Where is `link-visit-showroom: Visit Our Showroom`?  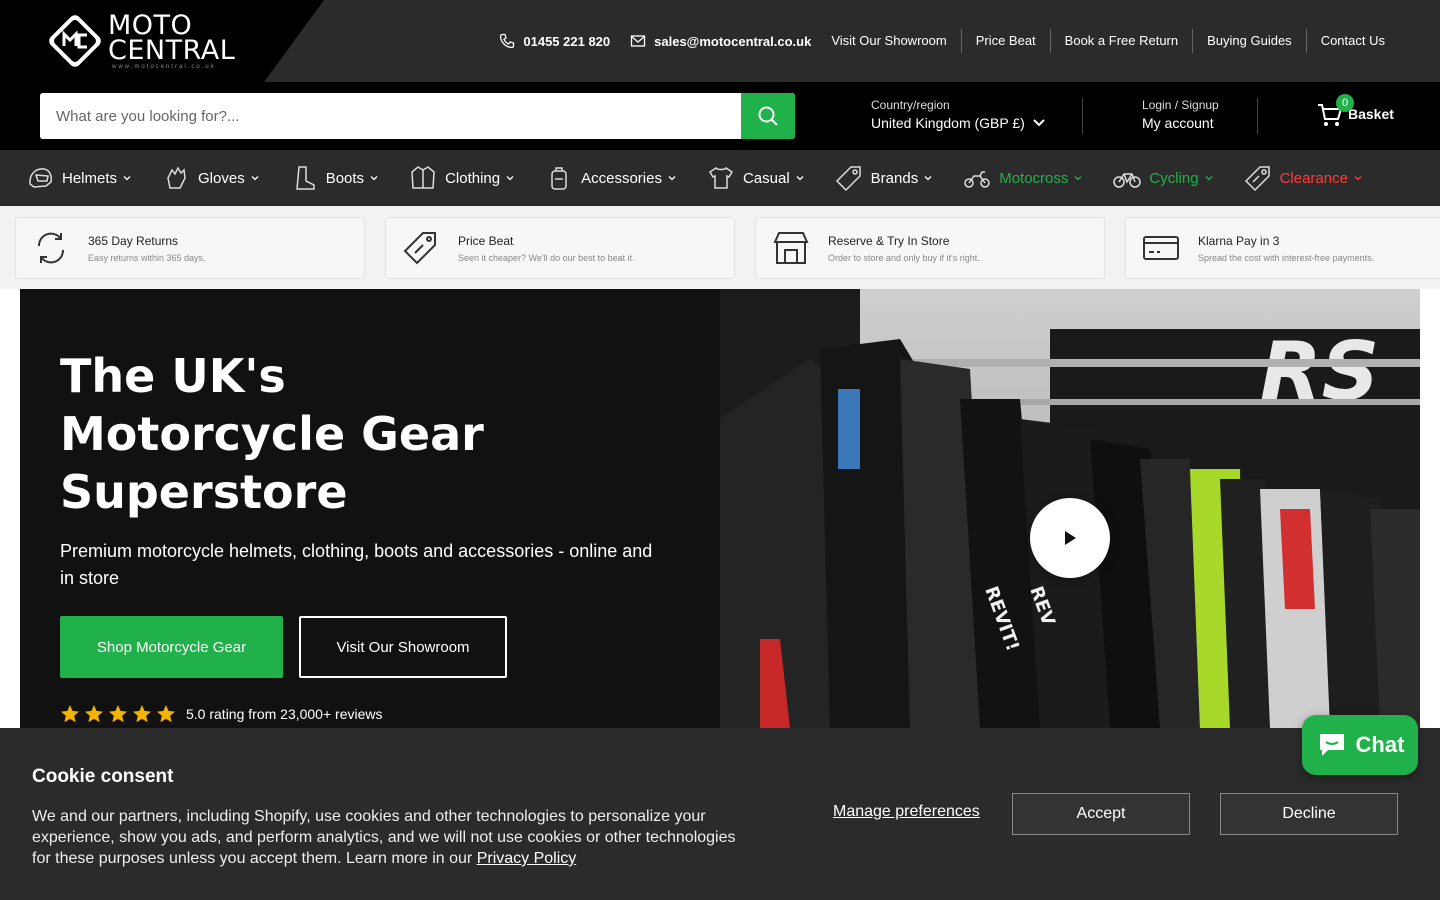
link-visit-showroom: Visit Our Showroom is located at coordinates (895, 41).